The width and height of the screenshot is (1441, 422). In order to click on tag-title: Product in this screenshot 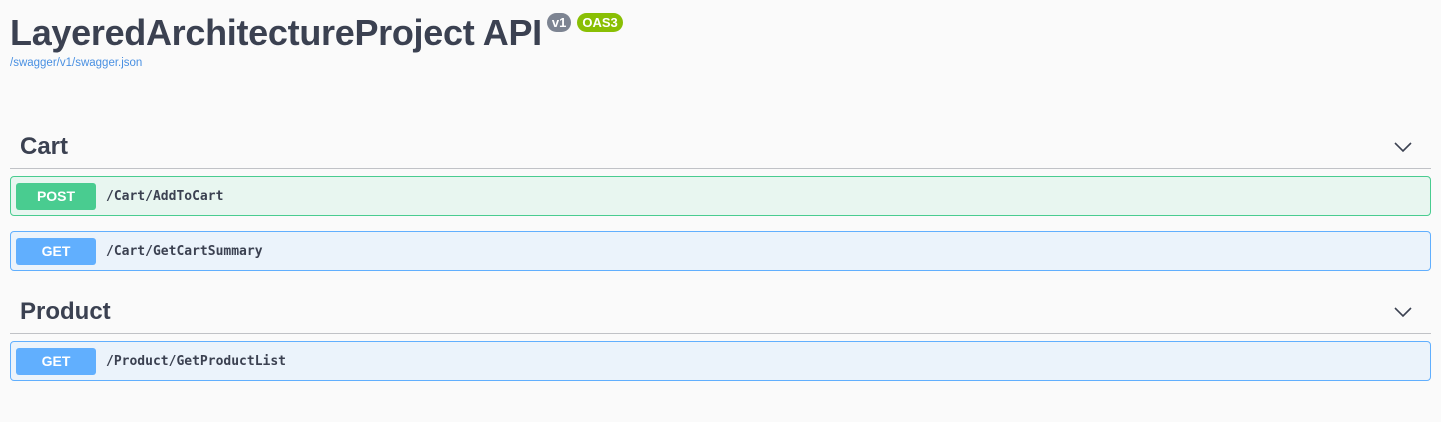, I will do `click(65, 311)`.